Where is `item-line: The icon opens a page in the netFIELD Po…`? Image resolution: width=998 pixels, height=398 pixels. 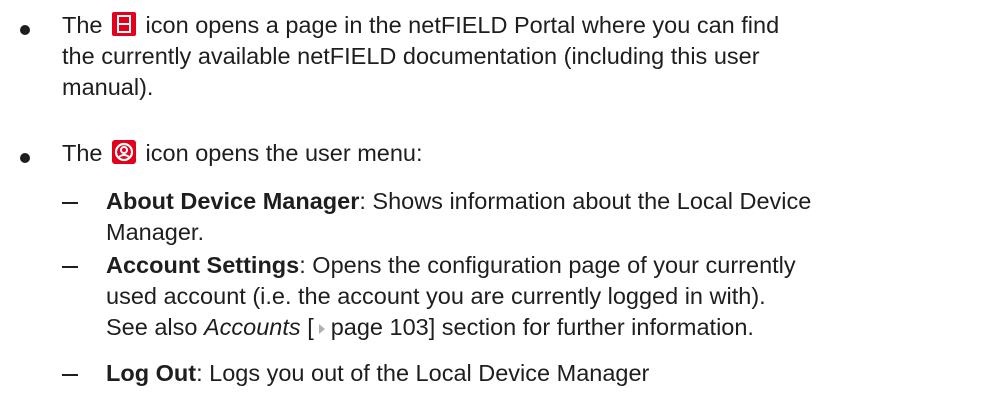
item-line: The icon opens a page in the netFIELD Po… is located at coordinates (522, 25).